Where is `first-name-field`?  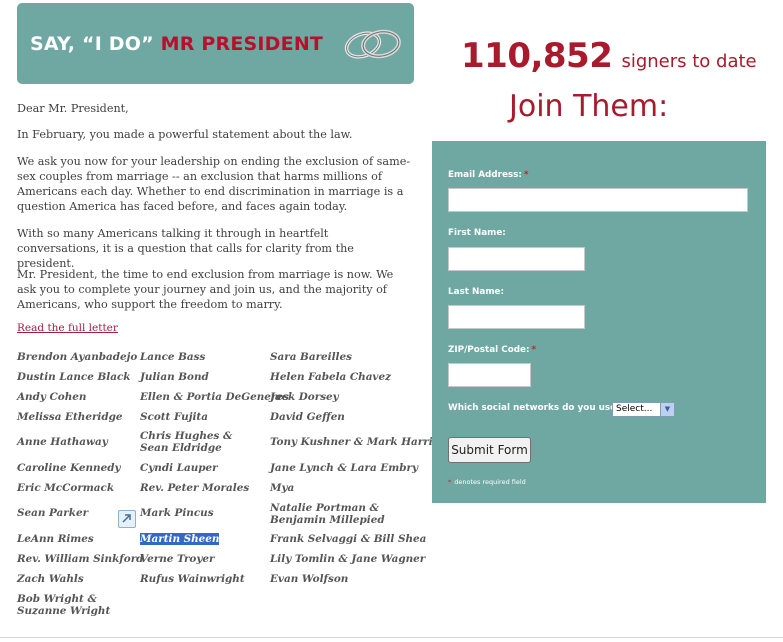
first-name-field is located at coordinates (516, 259).